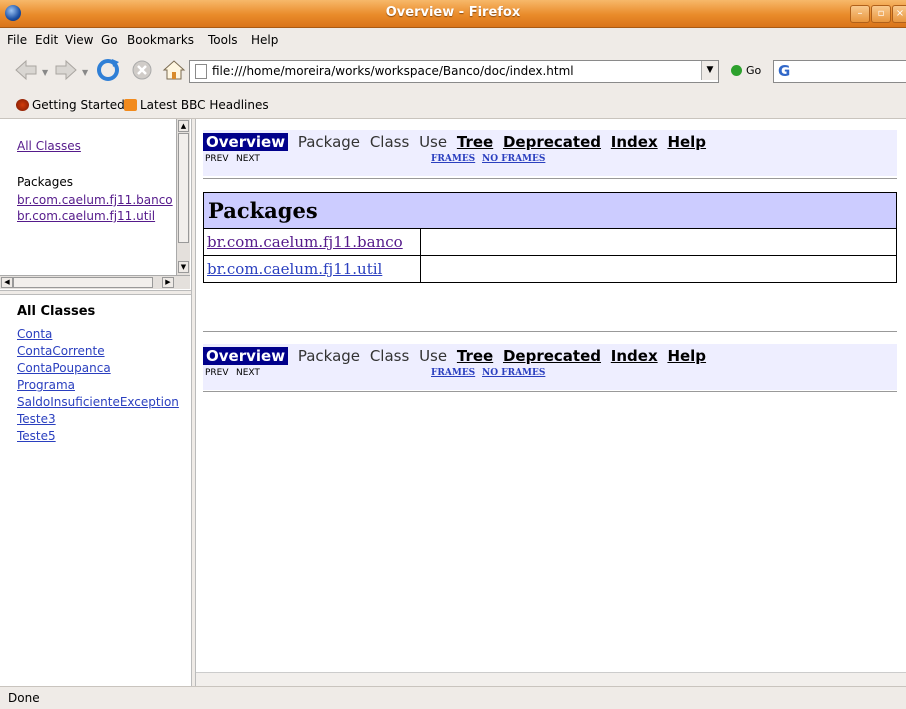 The image size is (906, 709). Describe the element at coordinates (736, 70) in the screenshot. I see `go-arrow-icon` at that location.